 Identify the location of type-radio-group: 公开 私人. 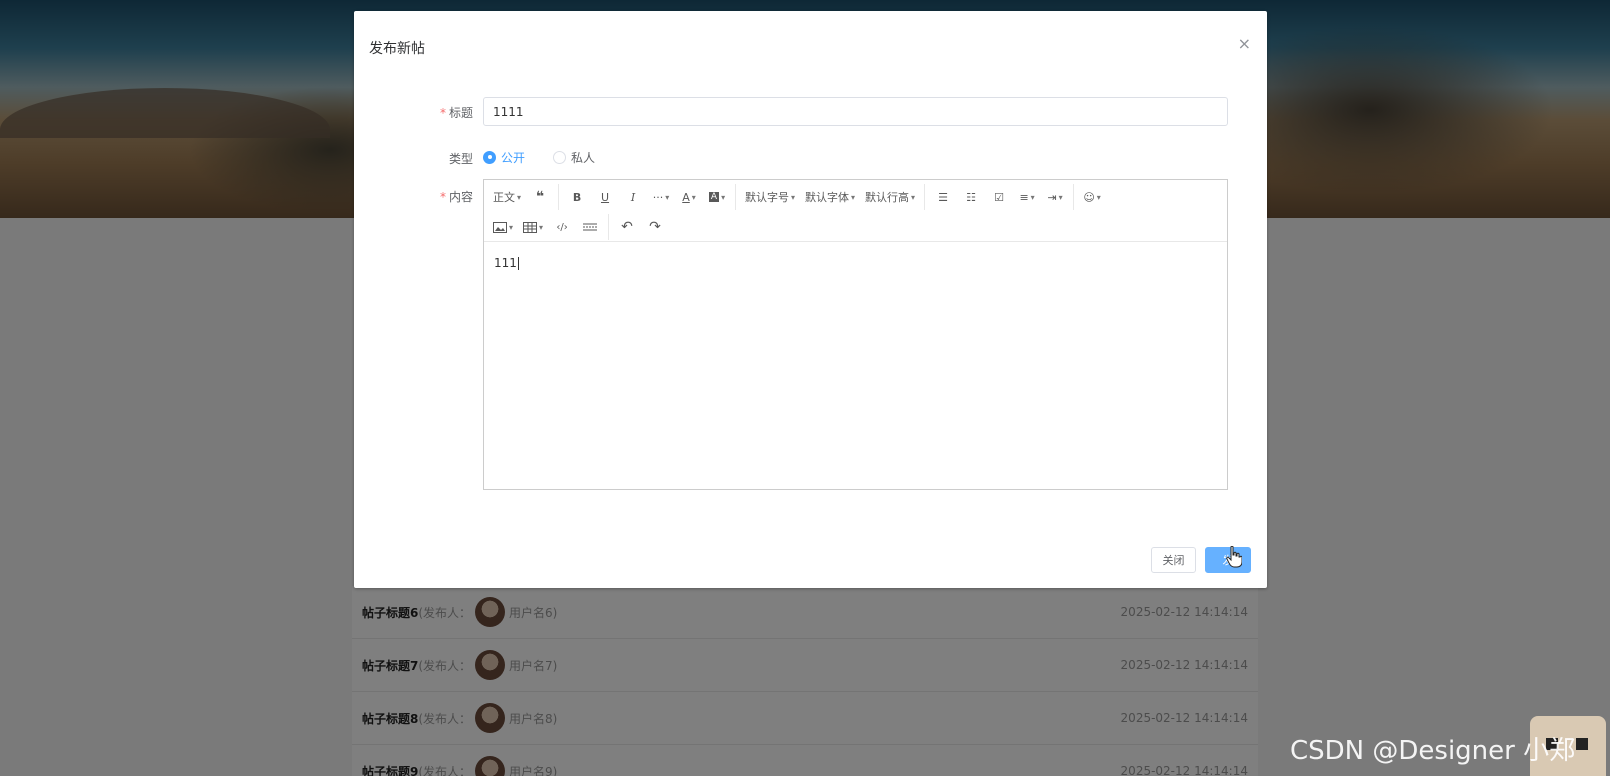
(553, 157).